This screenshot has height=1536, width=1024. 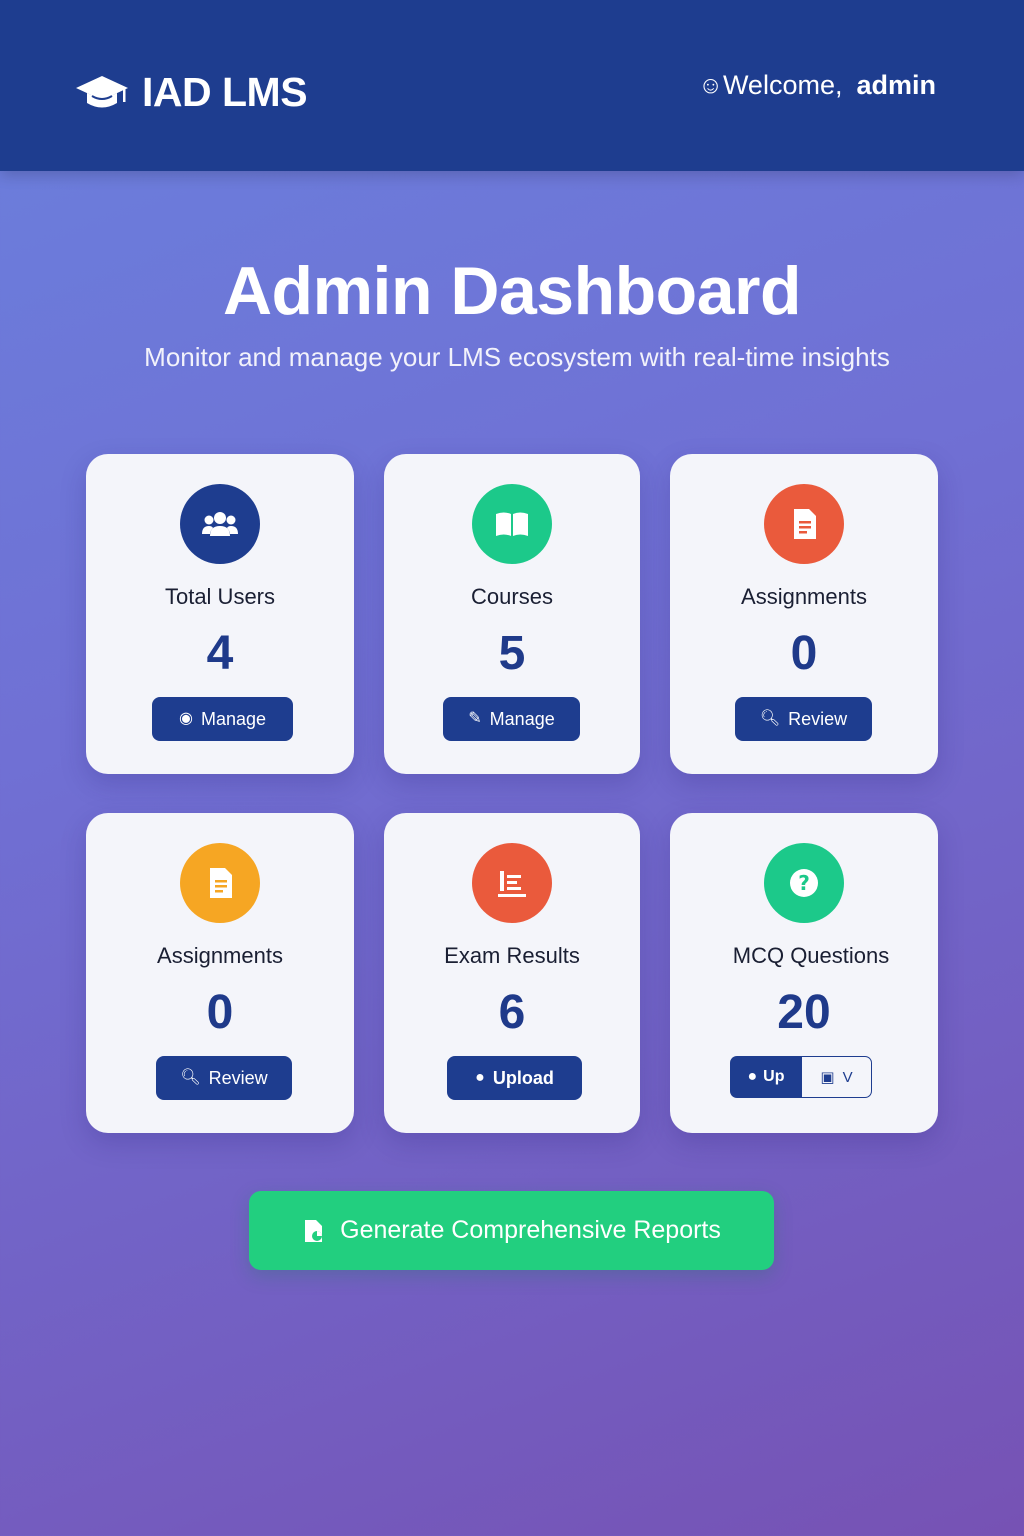 What do you see at coordinates (225, 91) in the screenshot?
I see `brand-title: IAD LMS` at bounding box center [225, 91].